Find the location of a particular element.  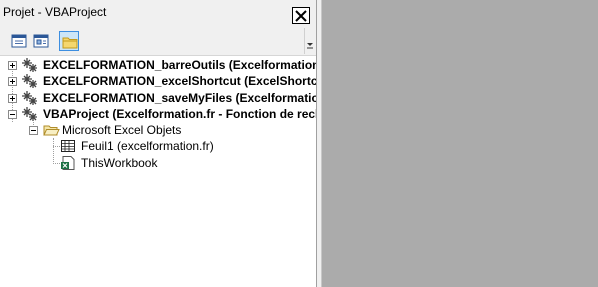

folder-icon is located at coordinates (70, 43).